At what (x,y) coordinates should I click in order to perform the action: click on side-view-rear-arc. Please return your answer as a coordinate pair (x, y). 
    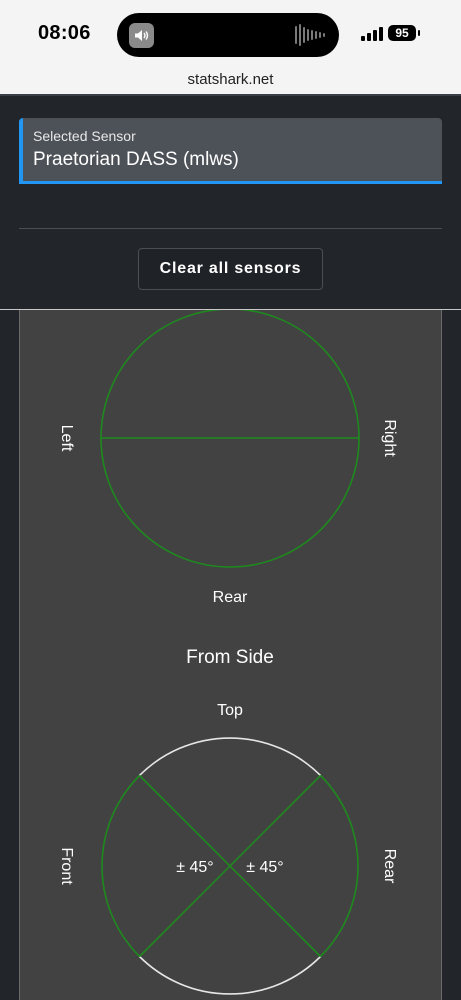
    Looking at the image, I should click on (339, 866).